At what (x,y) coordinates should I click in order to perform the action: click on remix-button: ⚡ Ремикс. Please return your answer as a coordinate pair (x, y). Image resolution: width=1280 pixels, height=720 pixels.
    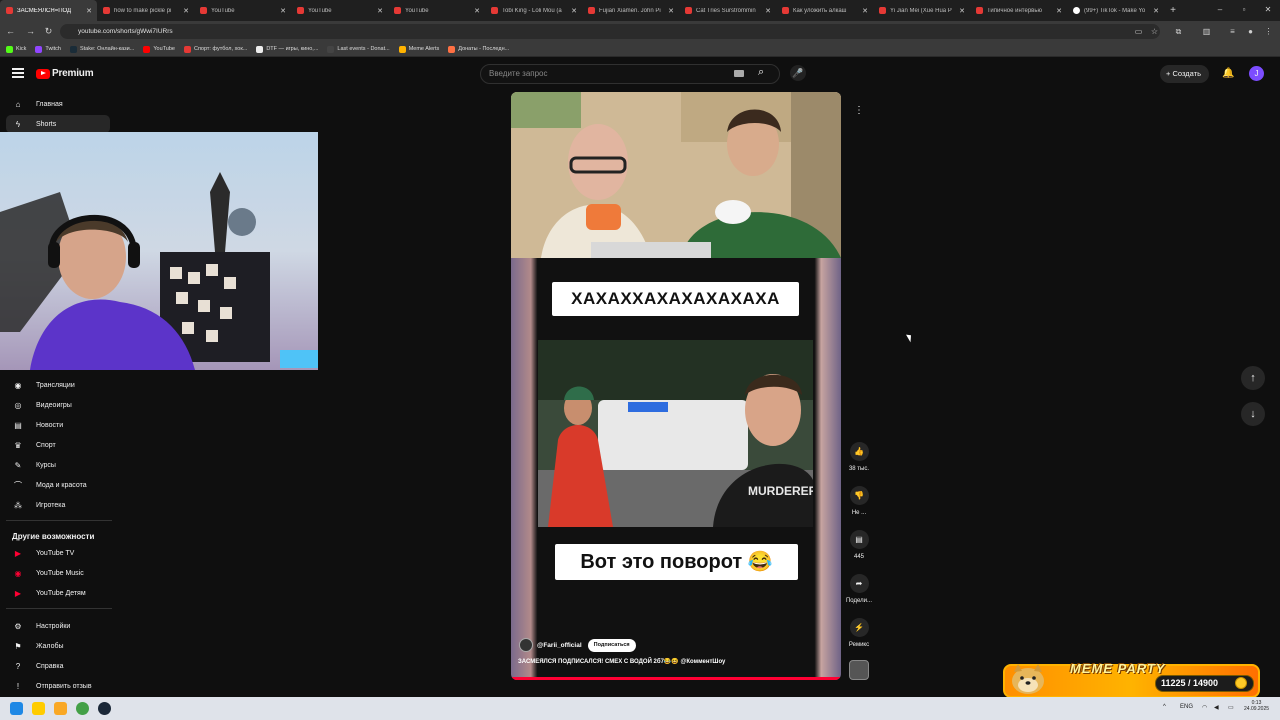
    Looking at the image, I should click on (859, 633).